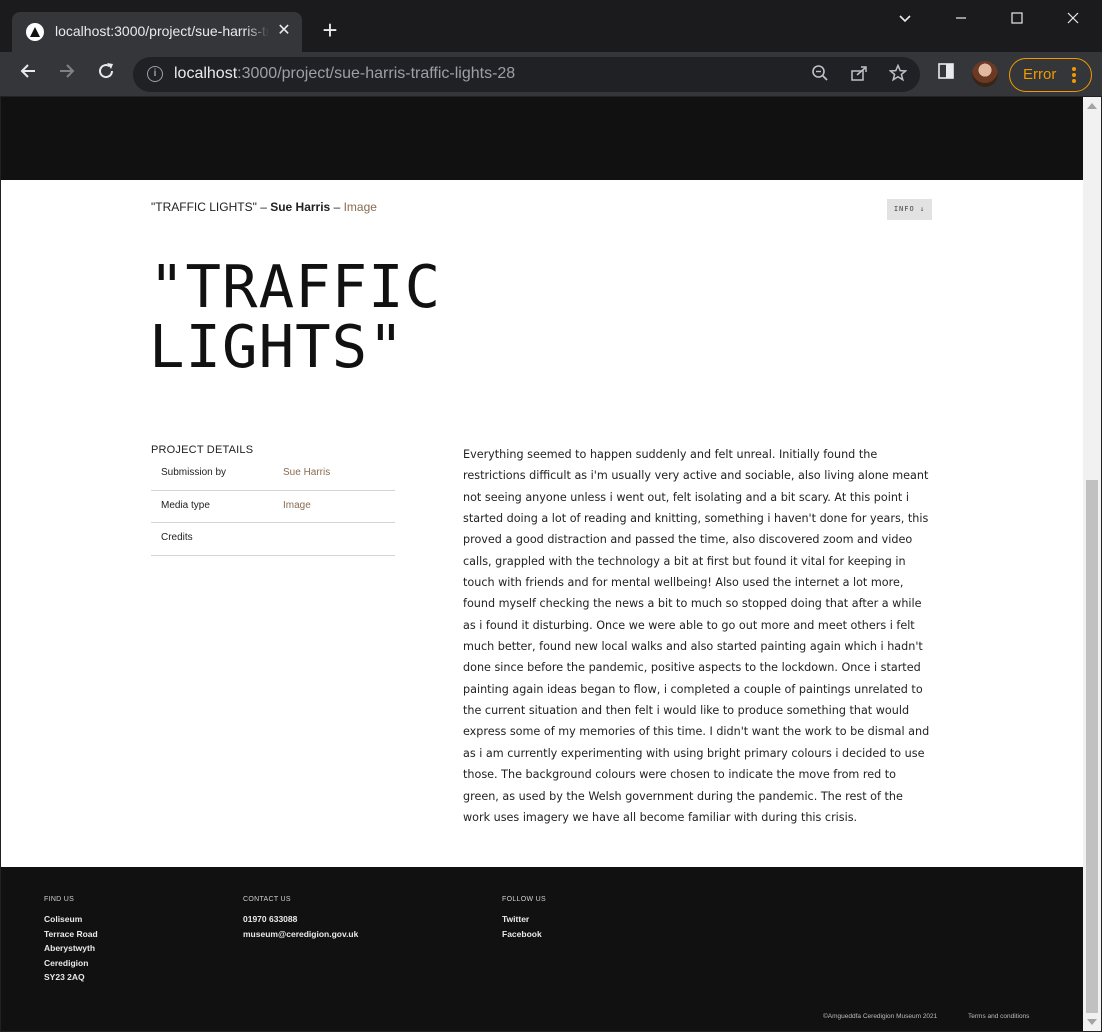  What do you see at coordinates (524, 899) in the screenshot?
I see `footer-heading: FOLLOW US` at bounding box center [524, 899].